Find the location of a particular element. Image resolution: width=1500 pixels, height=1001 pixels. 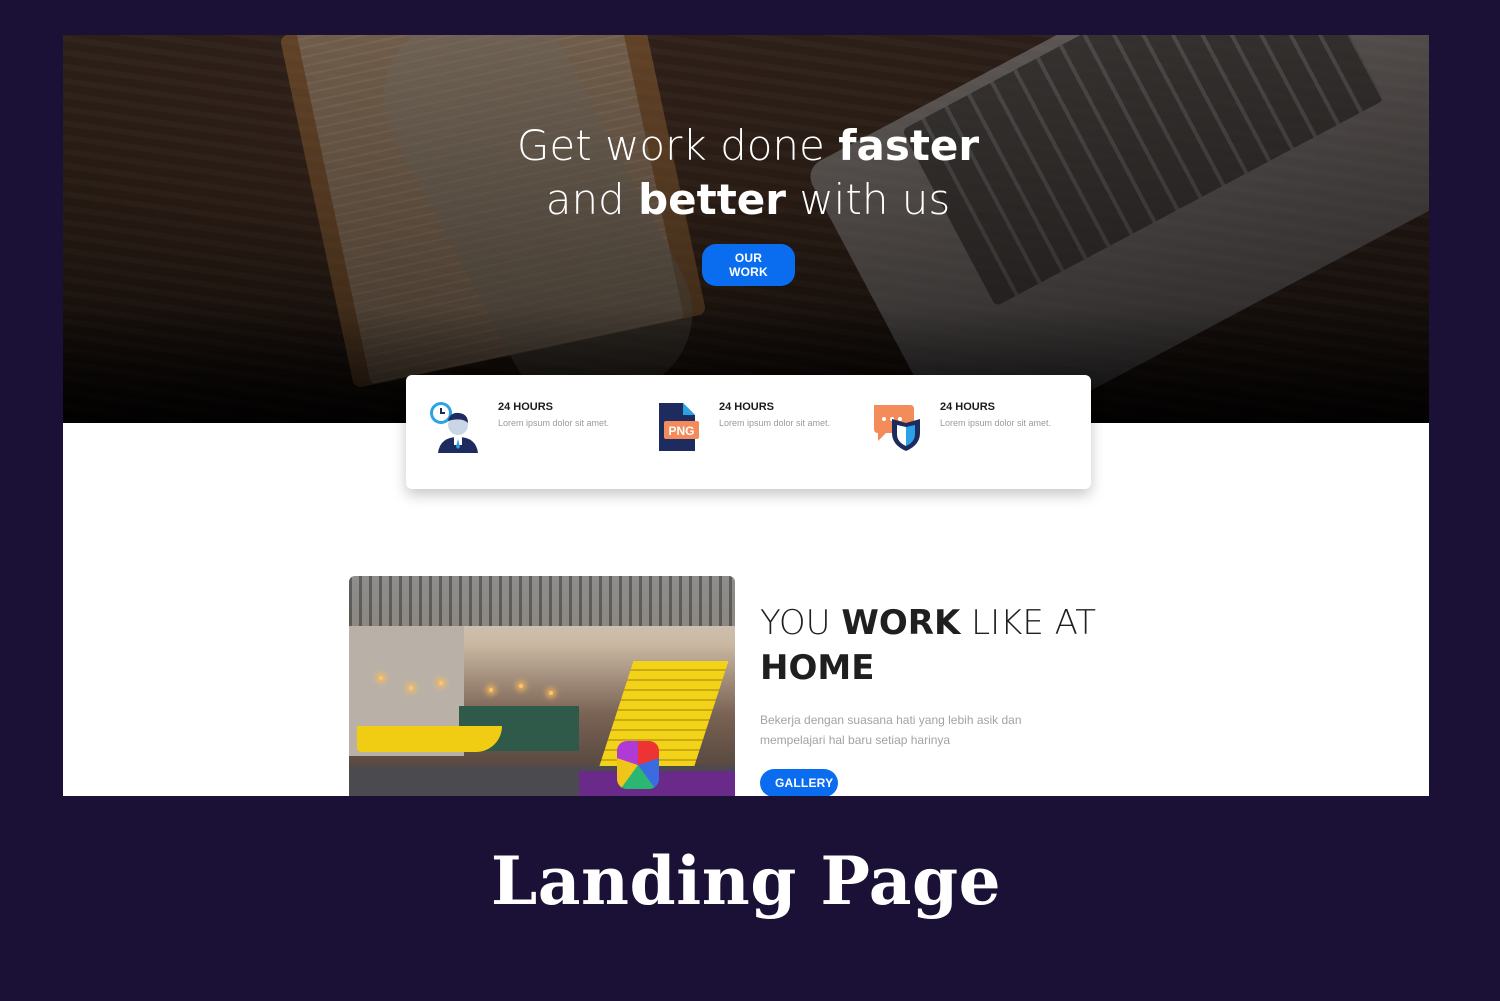

about-title: YOU WORK LIKE AT HOME is located at coordinates (928, 646).